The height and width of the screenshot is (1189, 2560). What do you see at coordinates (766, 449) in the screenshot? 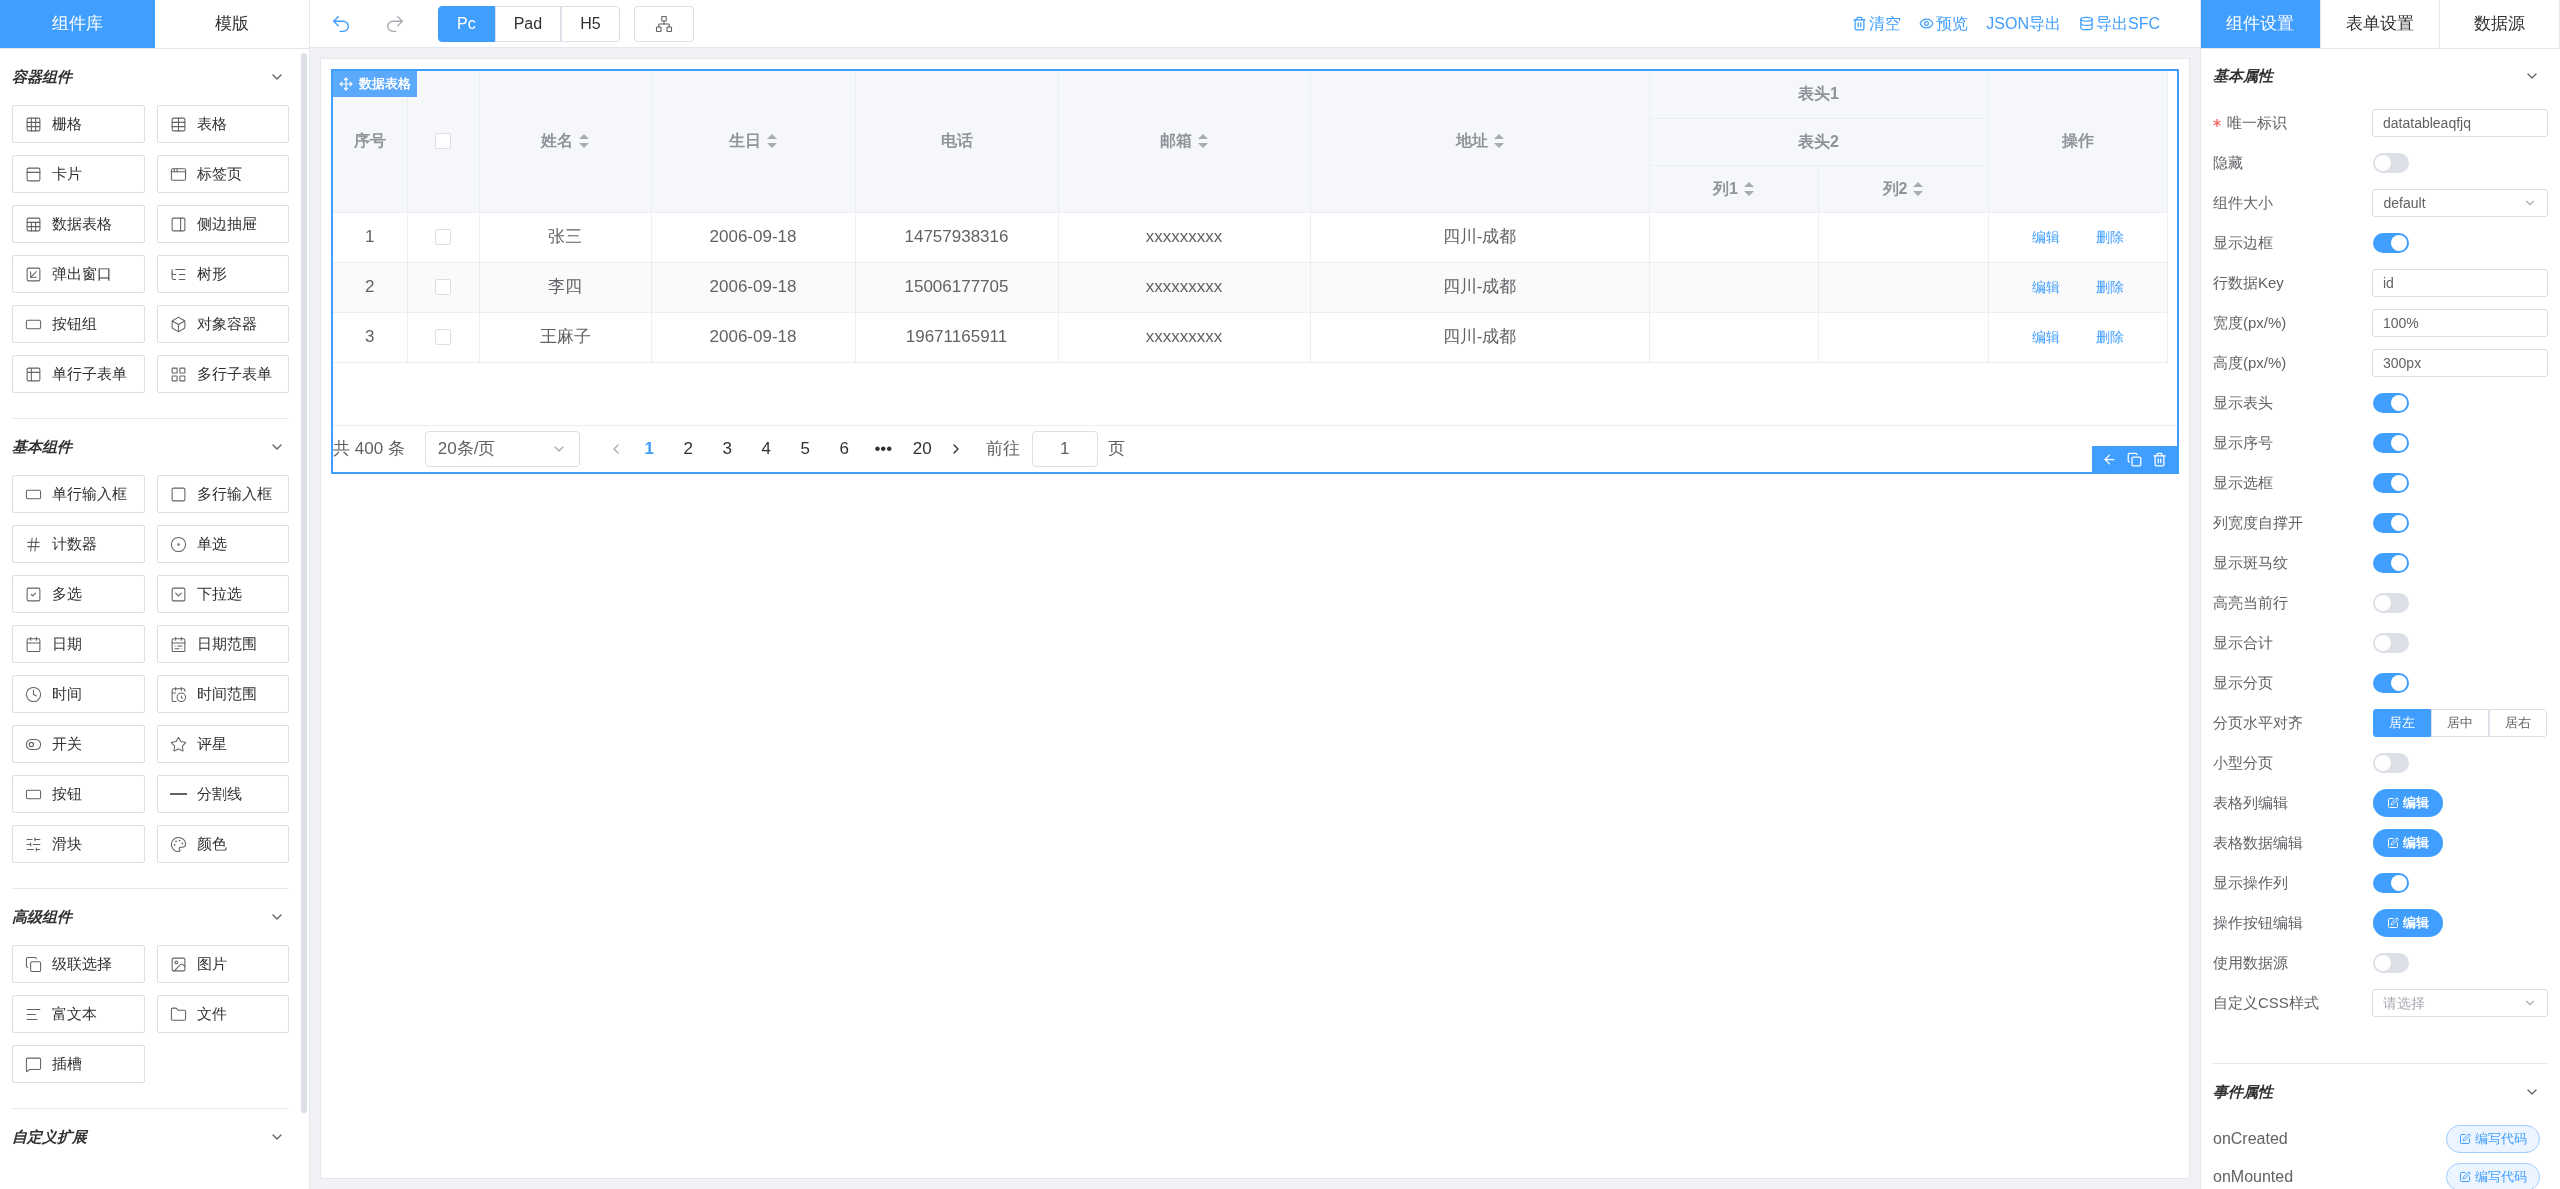
I see `page-number: 4` at bounding box center [766, 449].